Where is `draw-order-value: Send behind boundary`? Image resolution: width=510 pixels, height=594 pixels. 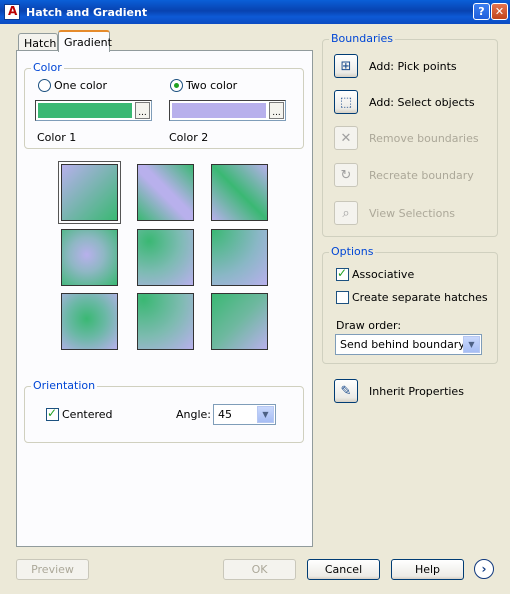
draw-order-value: Send behind boundary is located at coordinates (402, 344).